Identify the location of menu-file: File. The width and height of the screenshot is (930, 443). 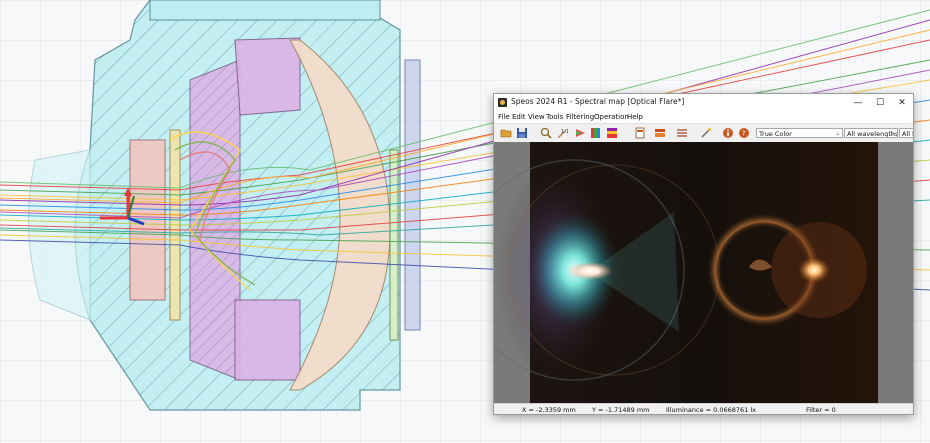
(504, 117).